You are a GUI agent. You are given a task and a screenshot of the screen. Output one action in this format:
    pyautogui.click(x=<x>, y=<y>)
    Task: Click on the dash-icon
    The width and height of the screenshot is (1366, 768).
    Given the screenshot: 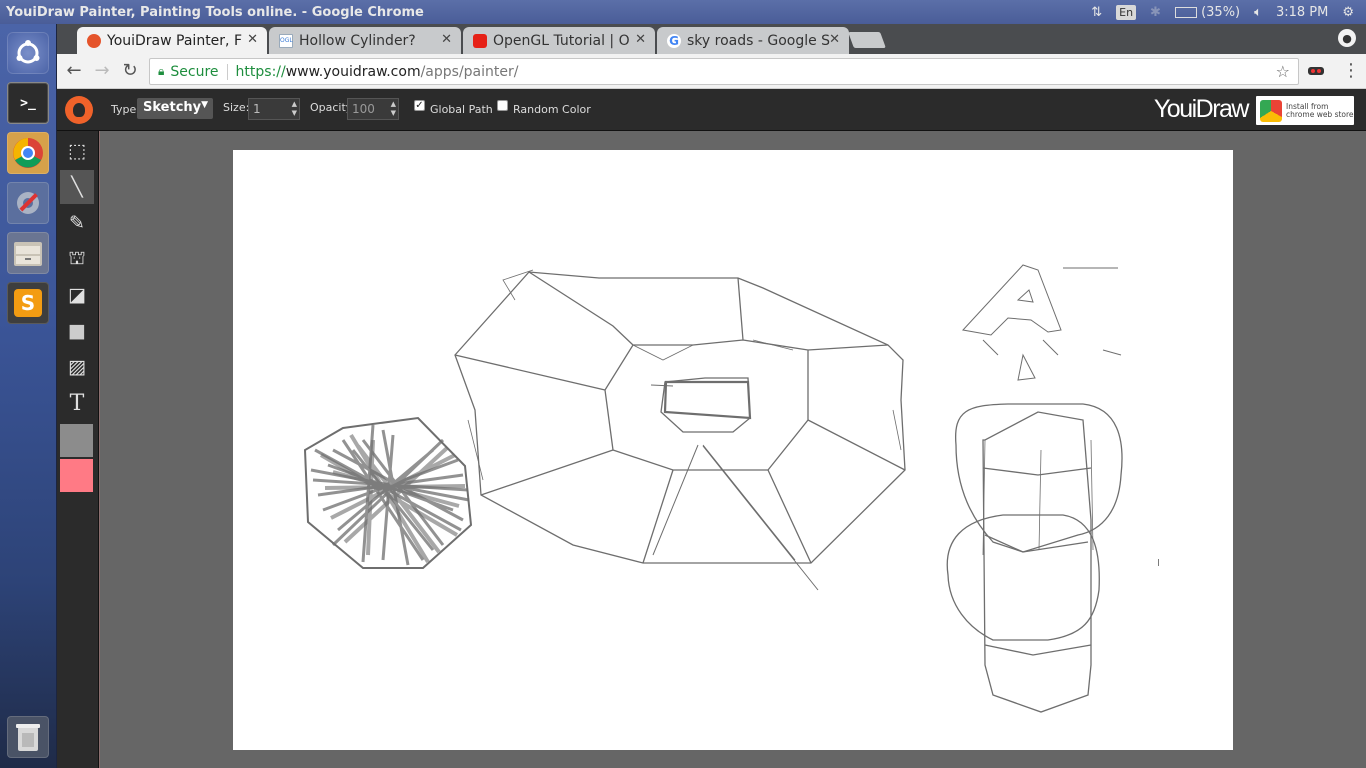 What is the action you would take?
    pyautogui.click(x=28, y=53)
    